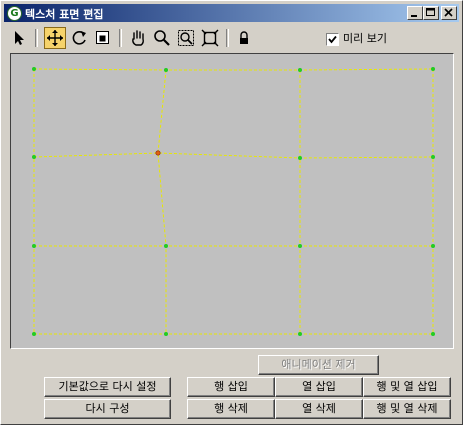  Describe the element at coordinates (14, 13) in the screenshot. I see `app-icon: G` at that location.